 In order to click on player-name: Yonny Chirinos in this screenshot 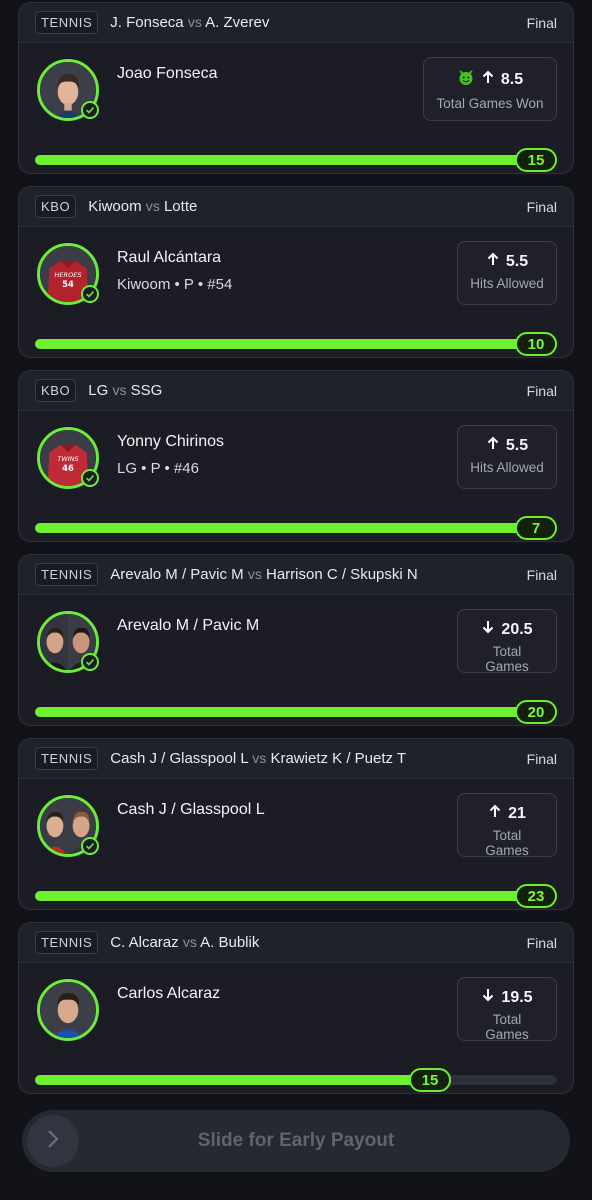, I will do `click(171, 441)`.